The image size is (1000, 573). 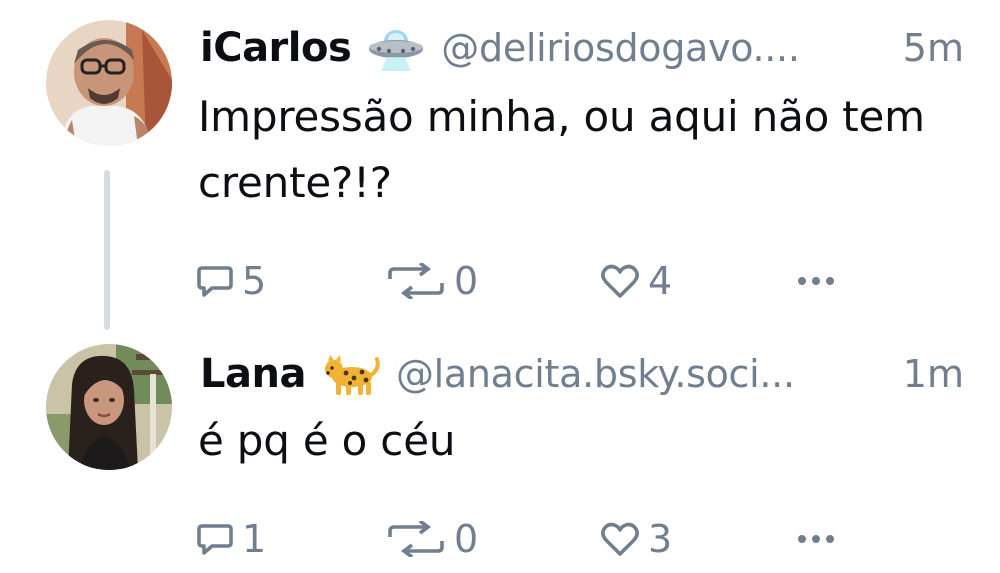 What do you see at coordinates (276, 48) in the screenshot?
I see `display-name: iCarlos` at bounding box center [276, 48].